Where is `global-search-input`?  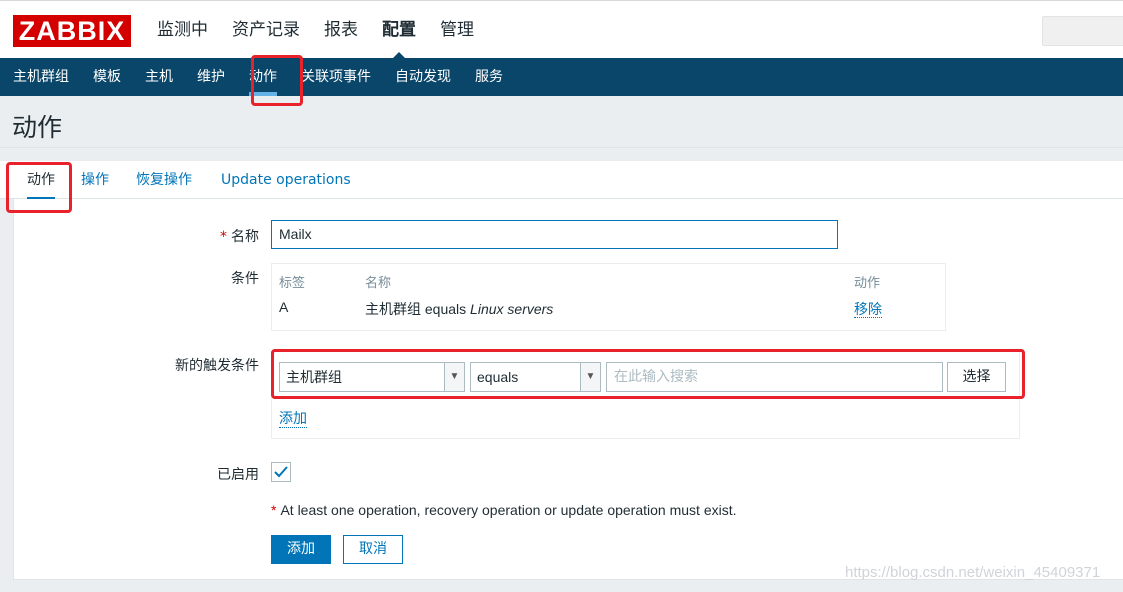 global-search-input is located at coordinates (1082, 31).